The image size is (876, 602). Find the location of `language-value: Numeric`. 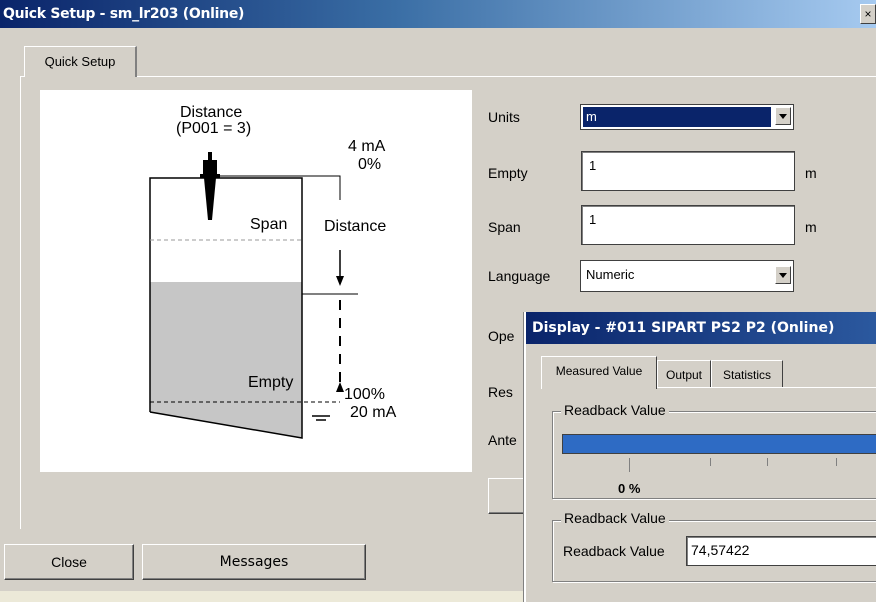

language-value: Numeric is located at coordinates (610, 274).